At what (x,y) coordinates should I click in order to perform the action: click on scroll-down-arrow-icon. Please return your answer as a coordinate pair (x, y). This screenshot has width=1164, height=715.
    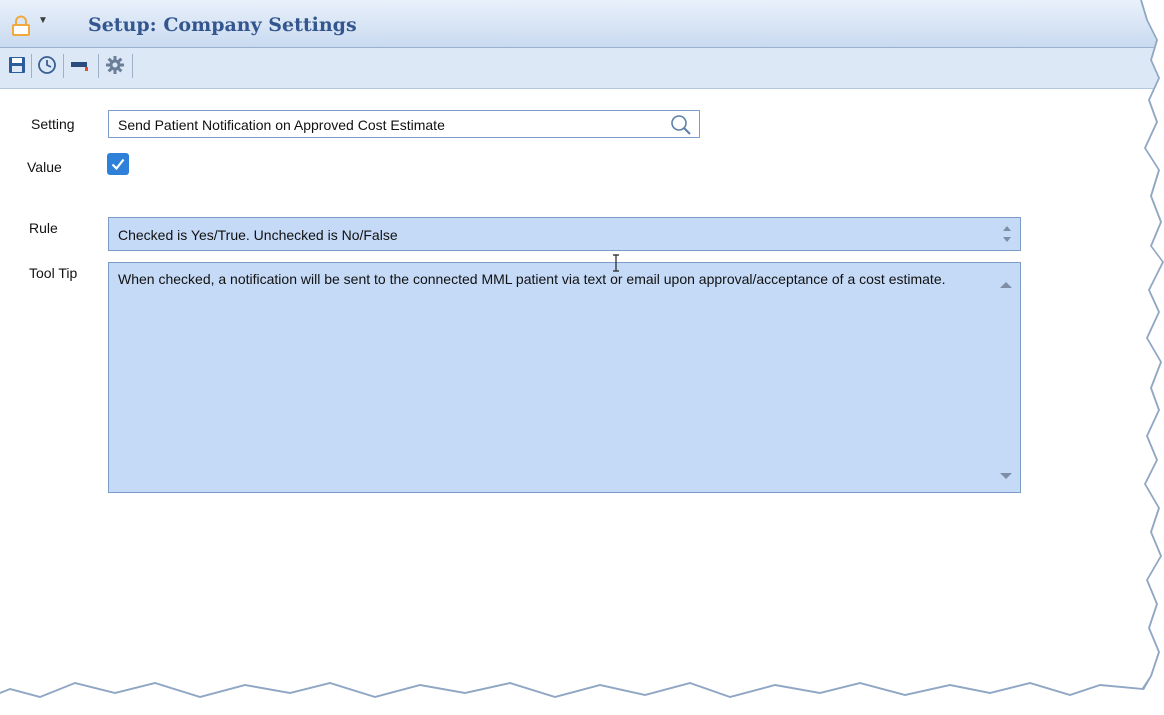
    Looking at the image, I should click on (1006, 473).